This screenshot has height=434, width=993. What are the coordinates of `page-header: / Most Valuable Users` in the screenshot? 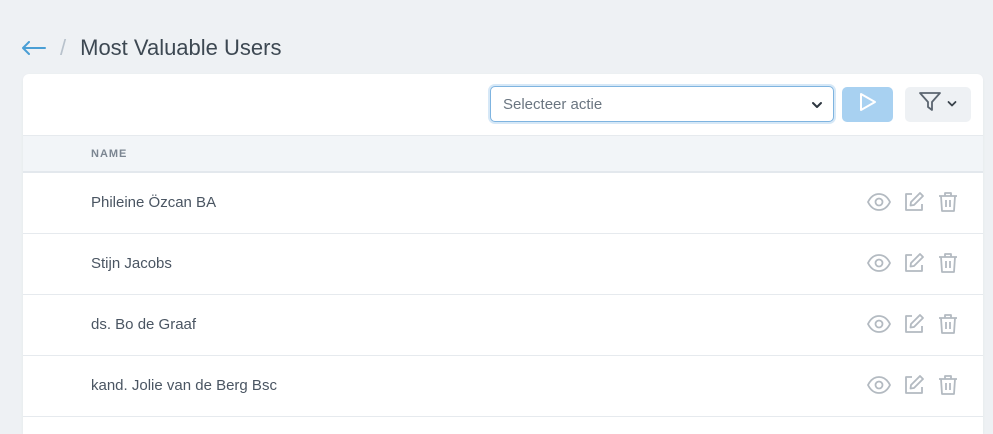 It's located at (151, 48).